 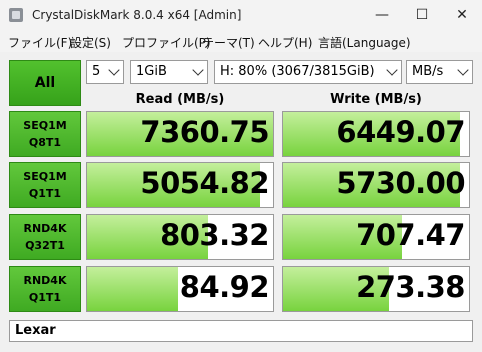 I want to click on minimize-button: —, so click(x=382, y=15).